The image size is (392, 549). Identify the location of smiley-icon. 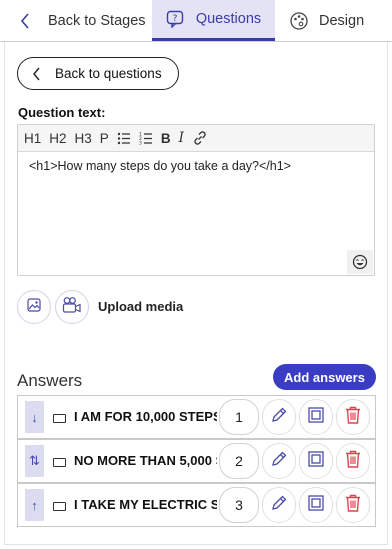
(360, 262).